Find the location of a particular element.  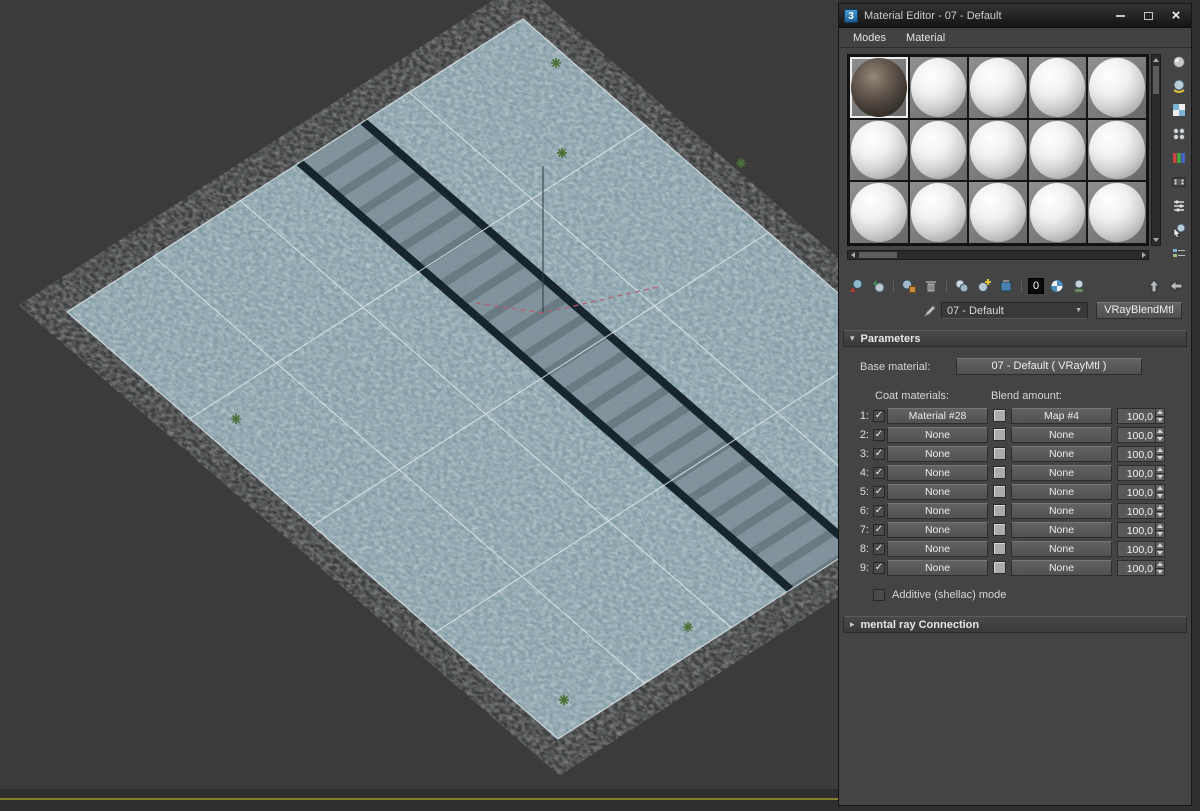

titlebar: 3 Material Editor - 07 - Default × is located at coordinates (1015, 16).